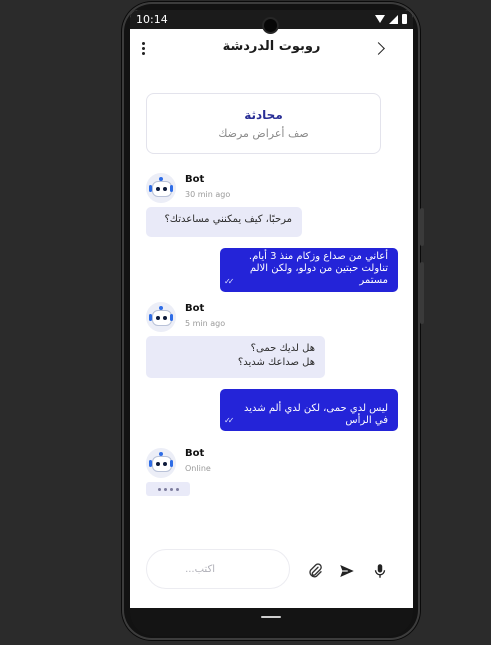 This screenshot has height=645, width=491. What do you see at coordinates (422, 227) in the screenshot?
I see `power-button` at bounding box center [422, 227].